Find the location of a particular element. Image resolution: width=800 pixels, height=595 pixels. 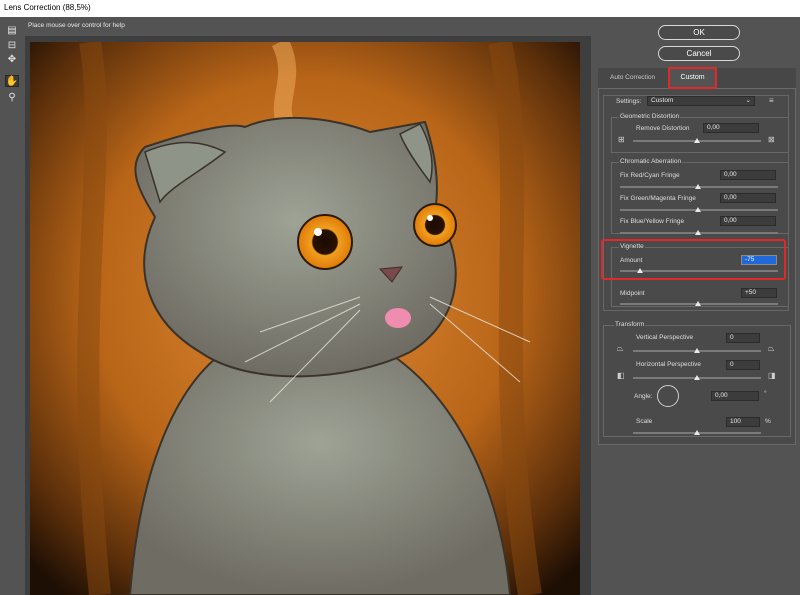

help-text: Place mouse over control for help is located at coordinates (76, 25).